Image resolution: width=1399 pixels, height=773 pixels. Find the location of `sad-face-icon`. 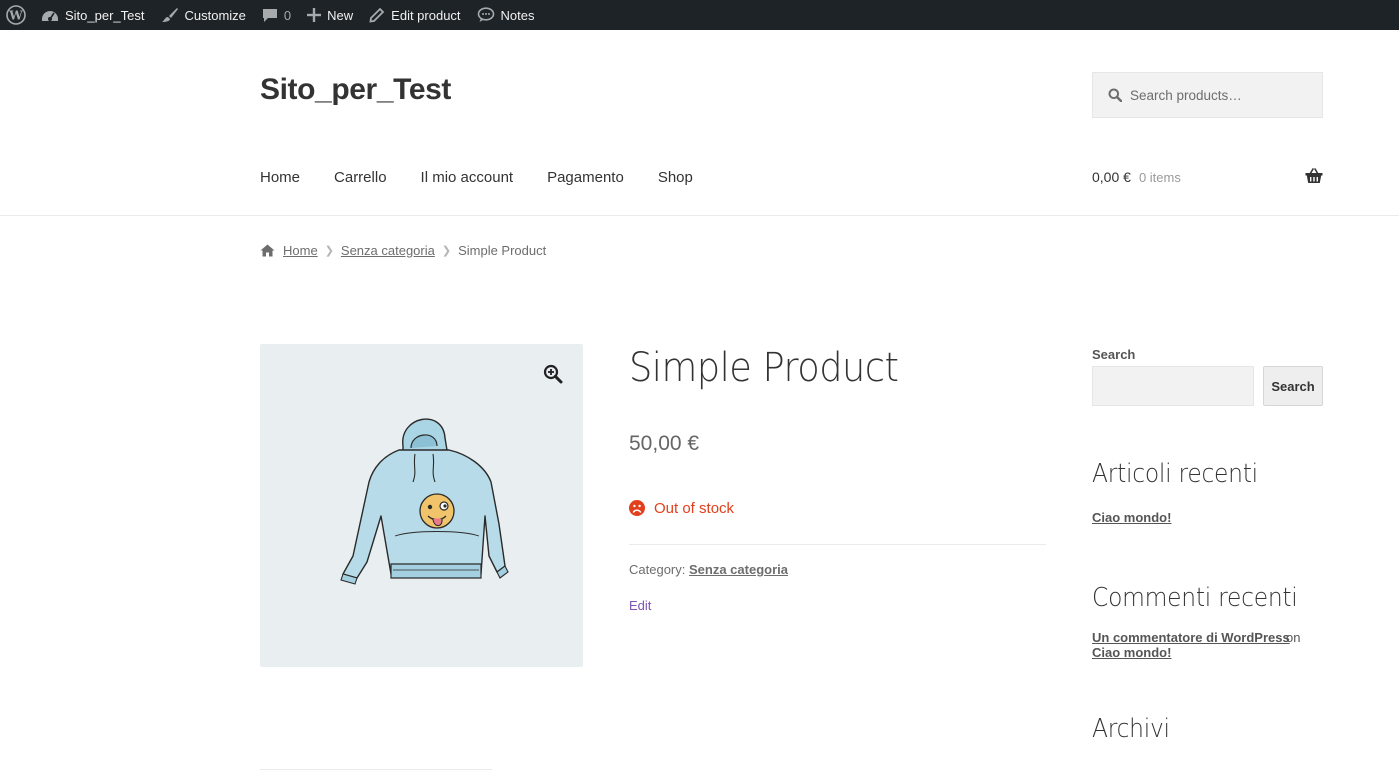

sad-face-icon is located at coordinates (637, 508).